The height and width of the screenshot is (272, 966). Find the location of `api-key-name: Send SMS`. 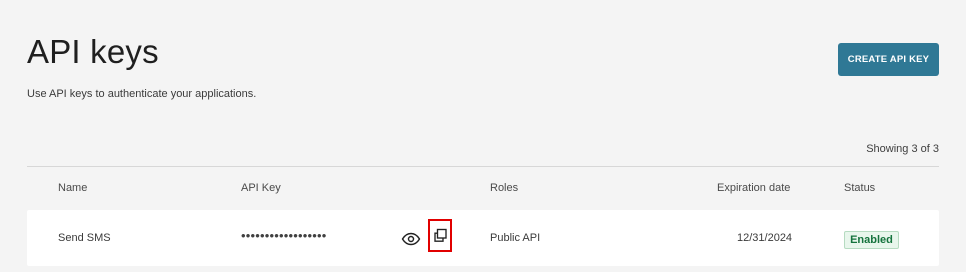

api-key-name: Send SMS is located at coordinates (84, 238).